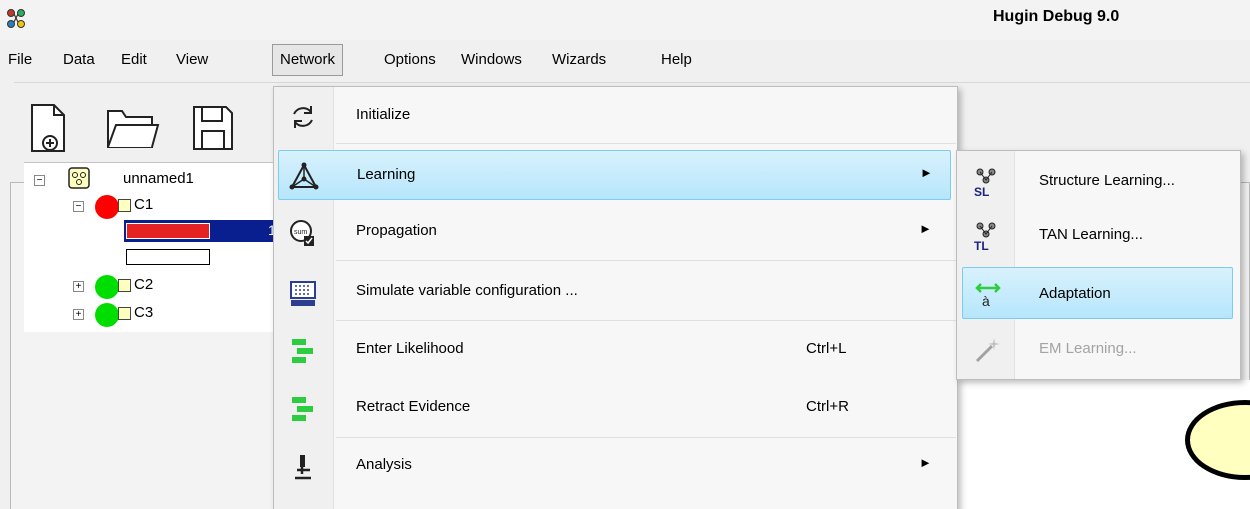 Image resolution: width=1250 pixels, height=509 pixels. Describe the element at coordinates (615, 408) in the screenshot. I see `menu-item-retract-evidence: Retract Evidence Ctrl+R` at that location.